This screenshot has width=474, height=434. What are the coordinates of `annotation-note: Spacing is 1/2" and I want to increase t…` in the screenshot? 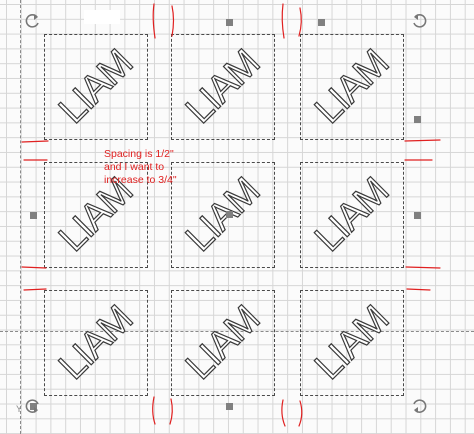 It's located at (169, 167).